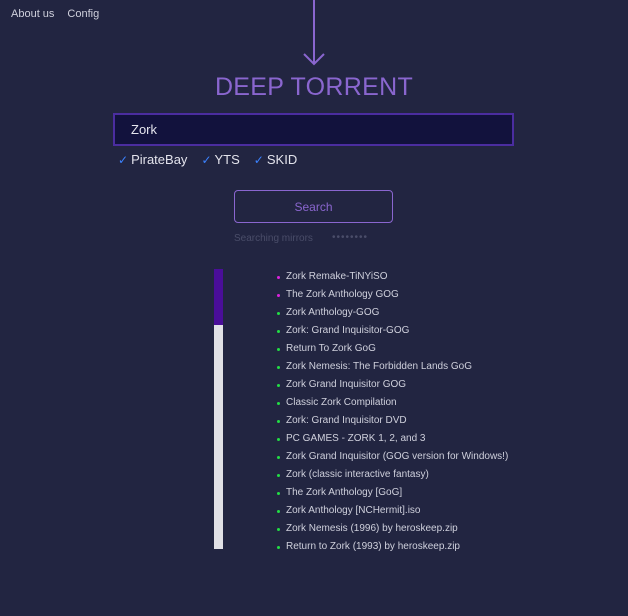 Image resolution: width=628 pixels, height=616 pixels. Describe the element at coordinates (392, 349) in the screenshot. I see `result-item: Return To Zork GoG` at that location.